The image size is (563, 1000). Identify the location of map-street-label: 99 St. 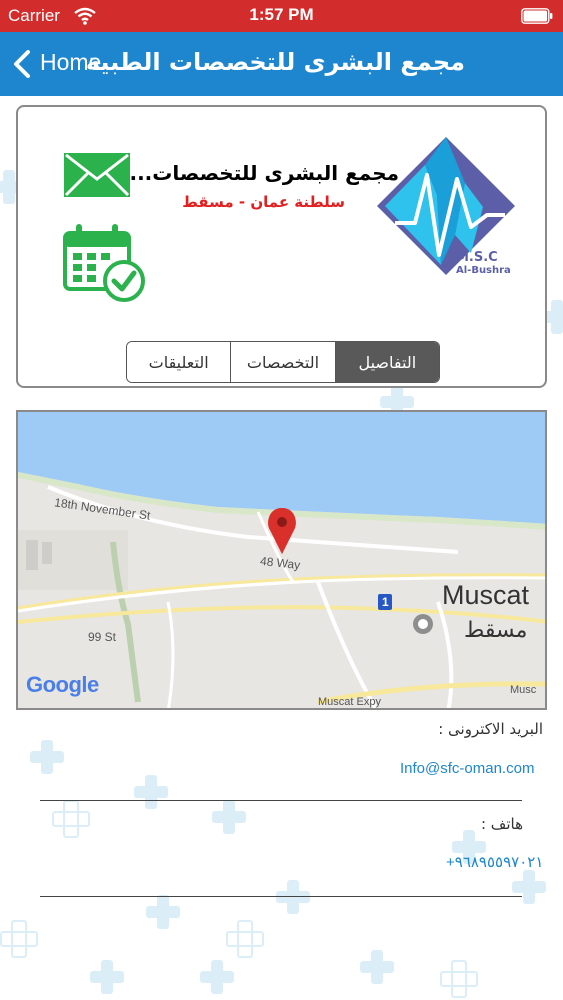
(102, 637).